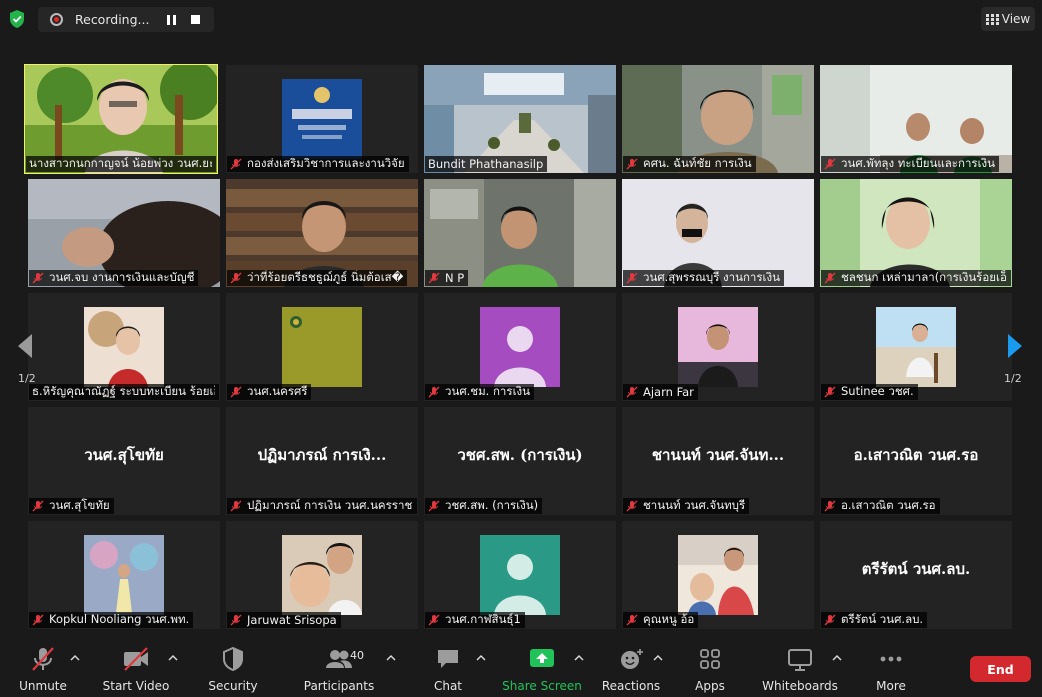  I want to click on video-tile: Ajarn Far, so click(718, 347).